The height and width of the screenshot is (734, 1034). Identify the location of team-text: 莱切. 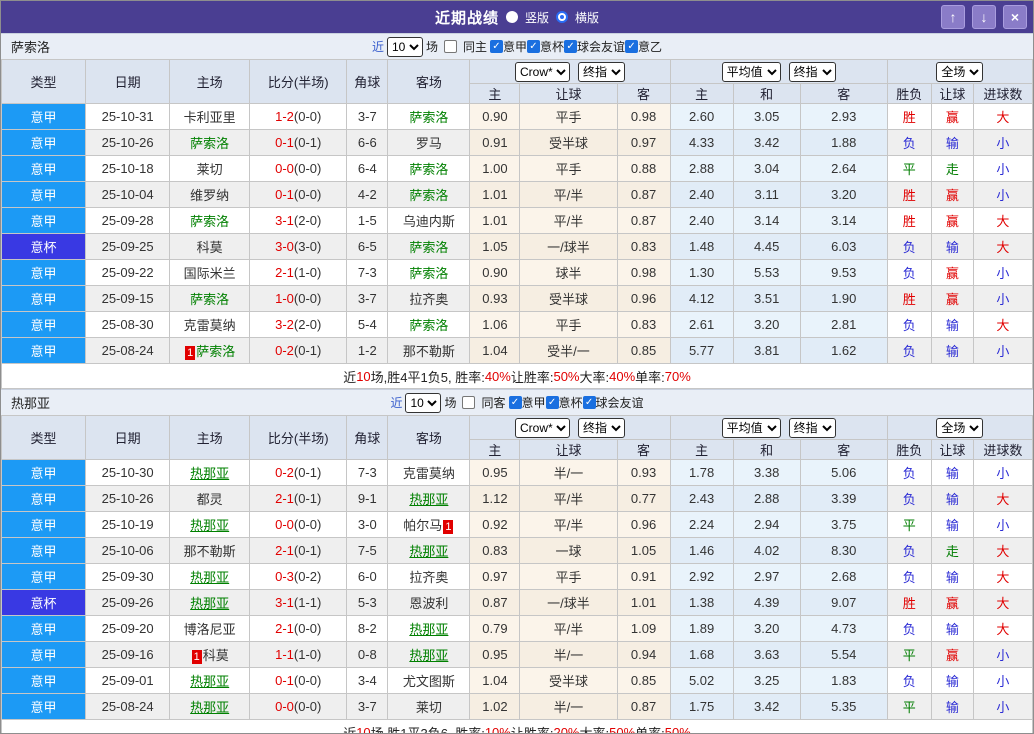
(428, 707).